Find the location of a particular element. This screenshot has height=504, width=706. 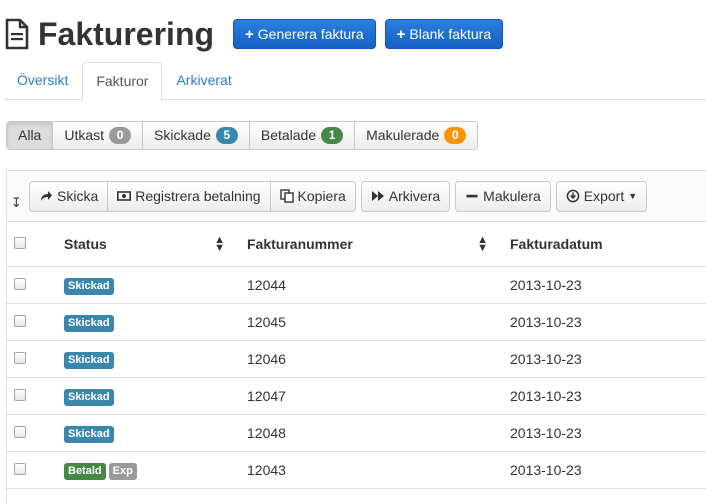

caret-down-icon: ▼ is located at coordinates (633, 196).